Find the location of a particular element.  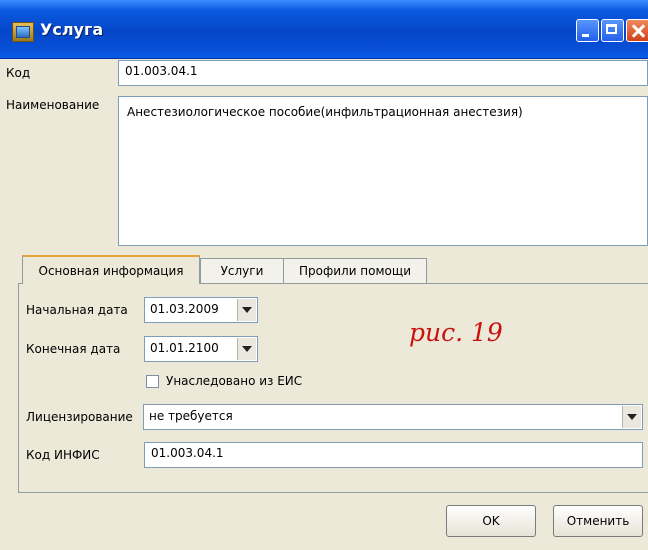

tab-main-info: Основная информация is located at coordinates (111, 269).